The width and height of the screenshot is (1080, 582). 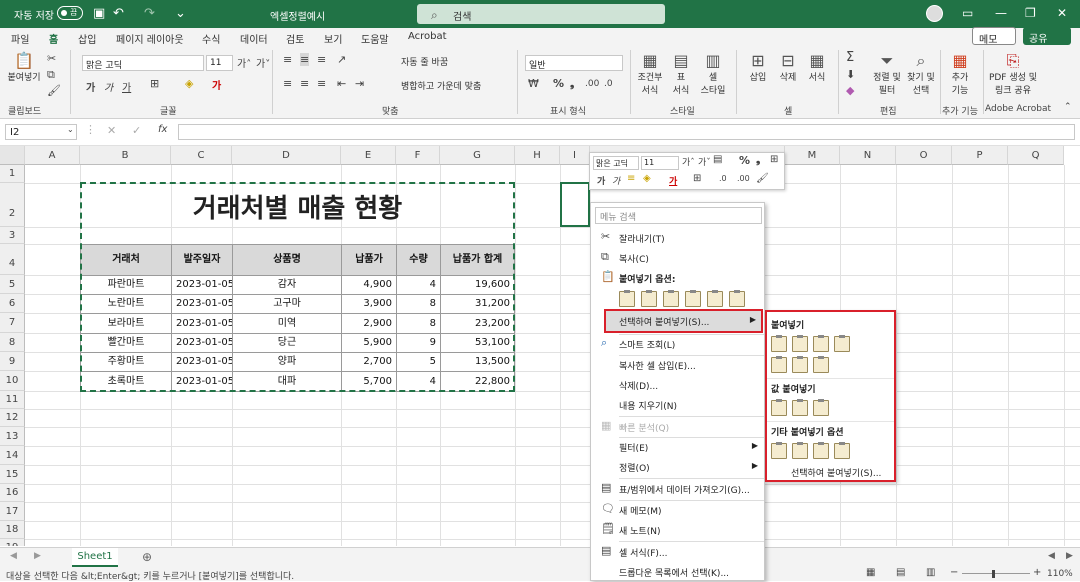 What do you see at coordinates (967, 13) in the screenshot?
I see `ribbon-display-icon: ▭` at bounding box center [967, 13].